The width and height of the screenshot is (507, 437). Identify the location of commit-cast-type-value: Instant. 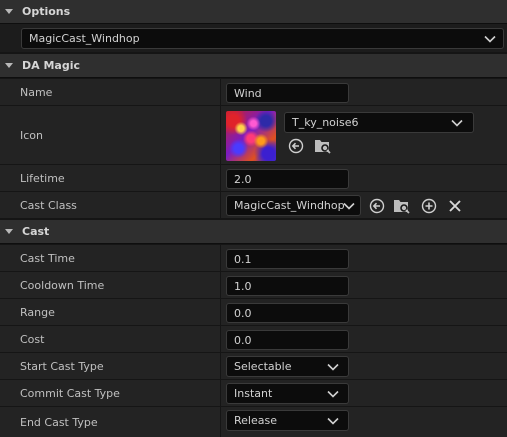
(253, 393).